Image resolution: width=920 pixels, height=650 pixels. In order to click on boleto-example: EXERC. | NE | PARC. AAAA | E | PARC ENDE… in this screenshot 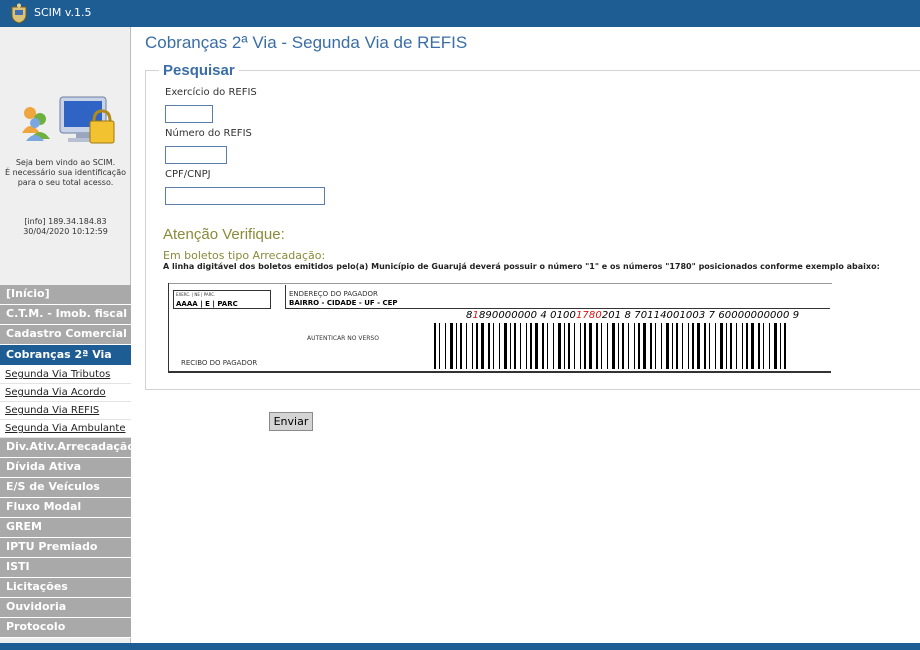, I will do `click(500, 328)`.